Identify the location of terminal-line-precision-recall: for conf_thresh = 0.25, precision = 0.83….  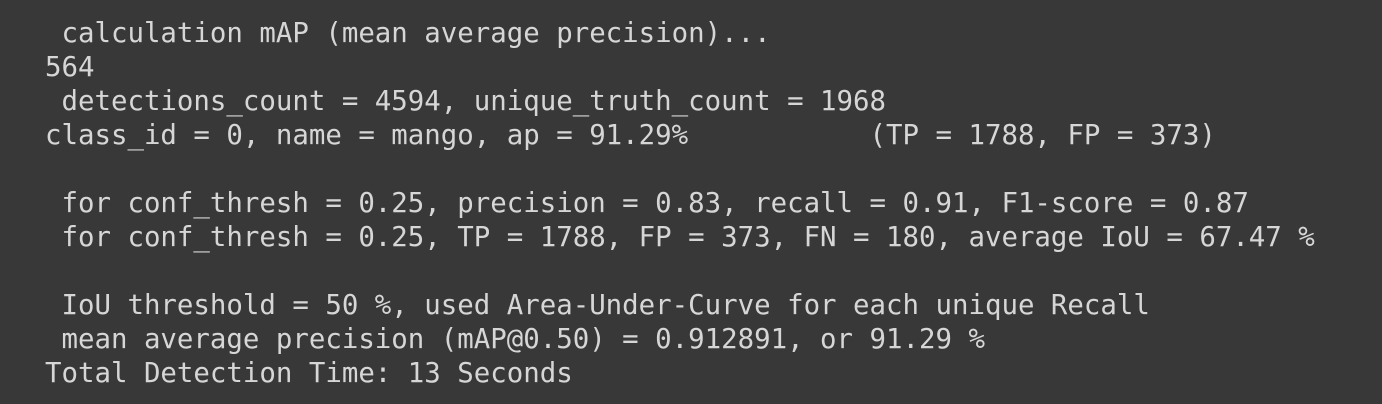
(647, 203).